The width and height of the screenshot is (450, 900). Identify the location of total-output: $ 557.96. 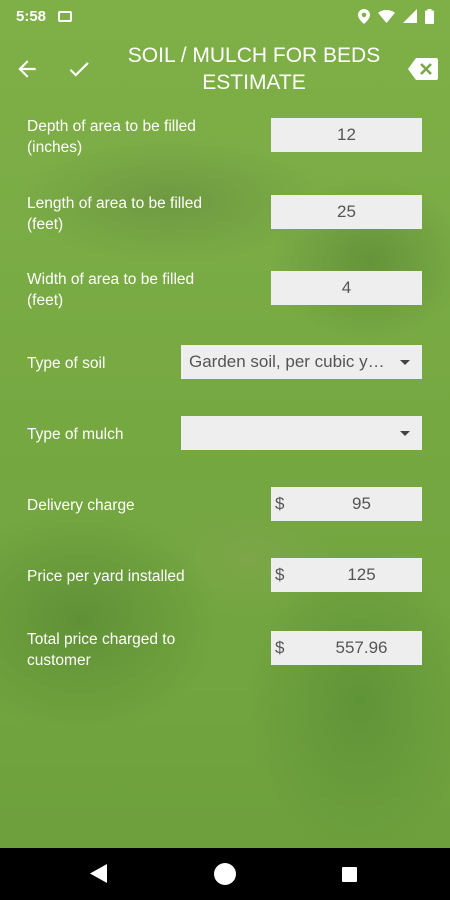
(346, 648).